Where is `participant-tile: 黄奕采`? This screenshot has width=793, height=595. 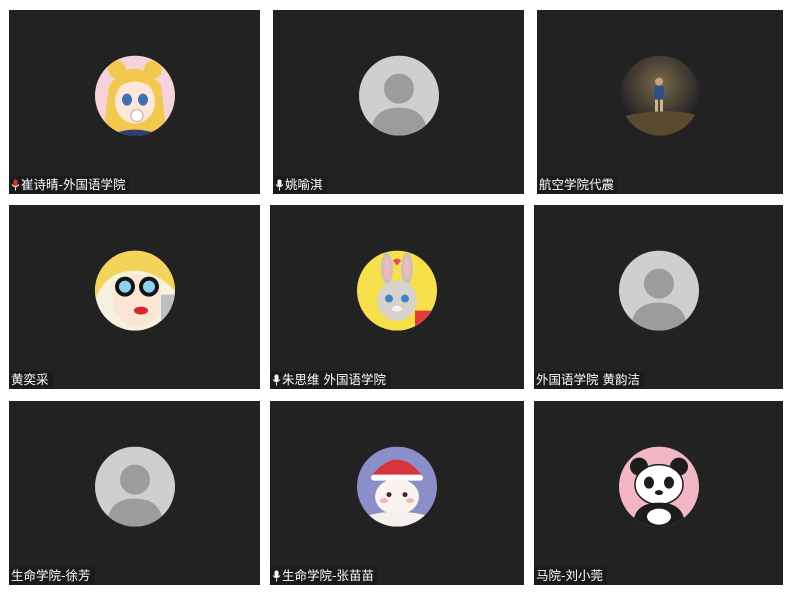 participant-tile: 黄奕采 is located at coordinates (134, 297).